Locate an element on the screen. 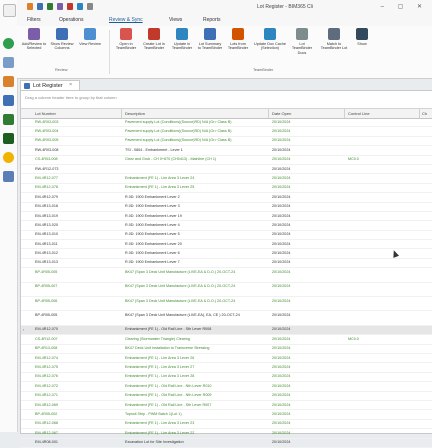 This screenshot has height=448, width=432. match-to-teambinder-lot-button: Match to TeamBinder Lot is located at coordinates (334, 39).